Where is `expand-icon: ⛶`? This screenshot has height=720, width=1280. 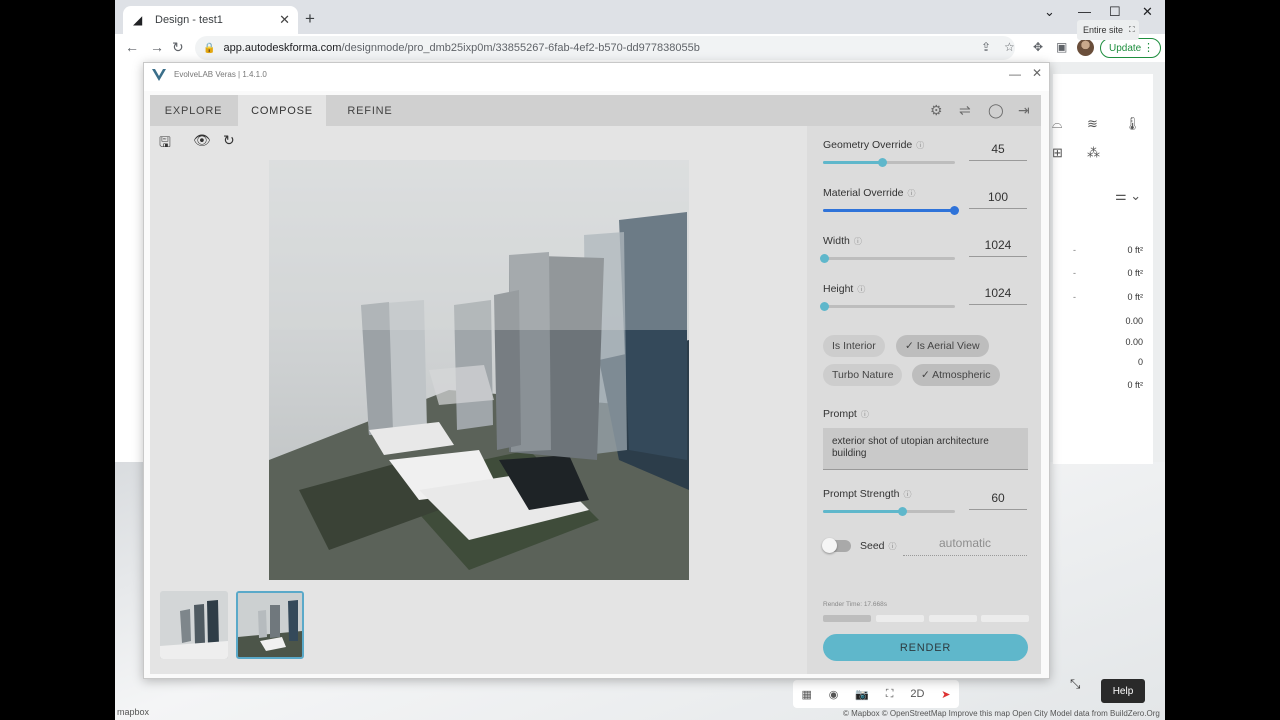 expand-icon: ⛶ is located at coordinates (1132, 29).